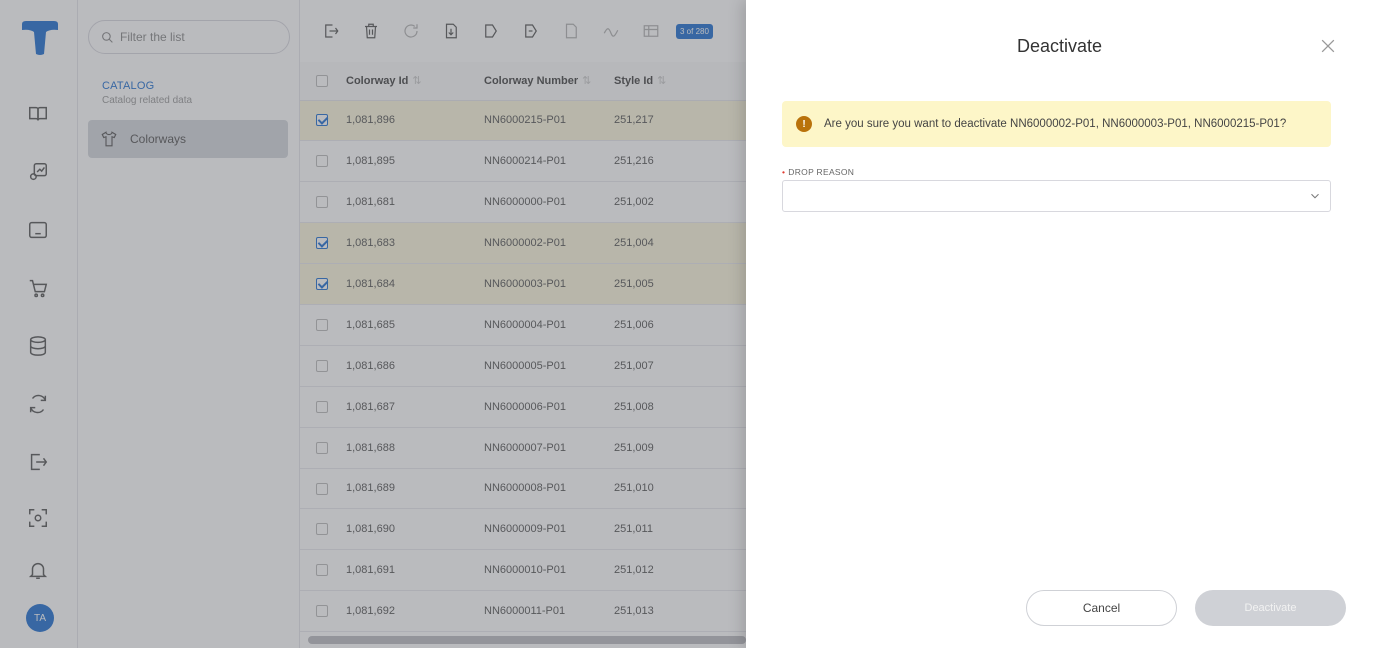  Describe the element at coordinates (1328, 46) in the screenshot. I see `close-icon` at that location.